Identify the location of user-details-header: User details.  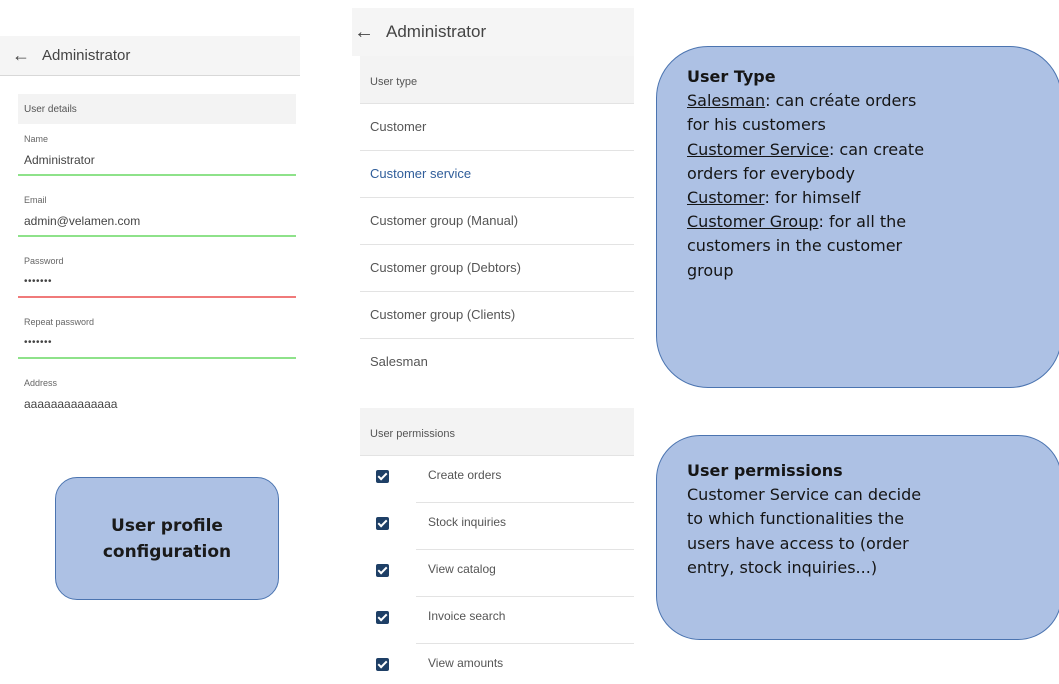
(157, 109).